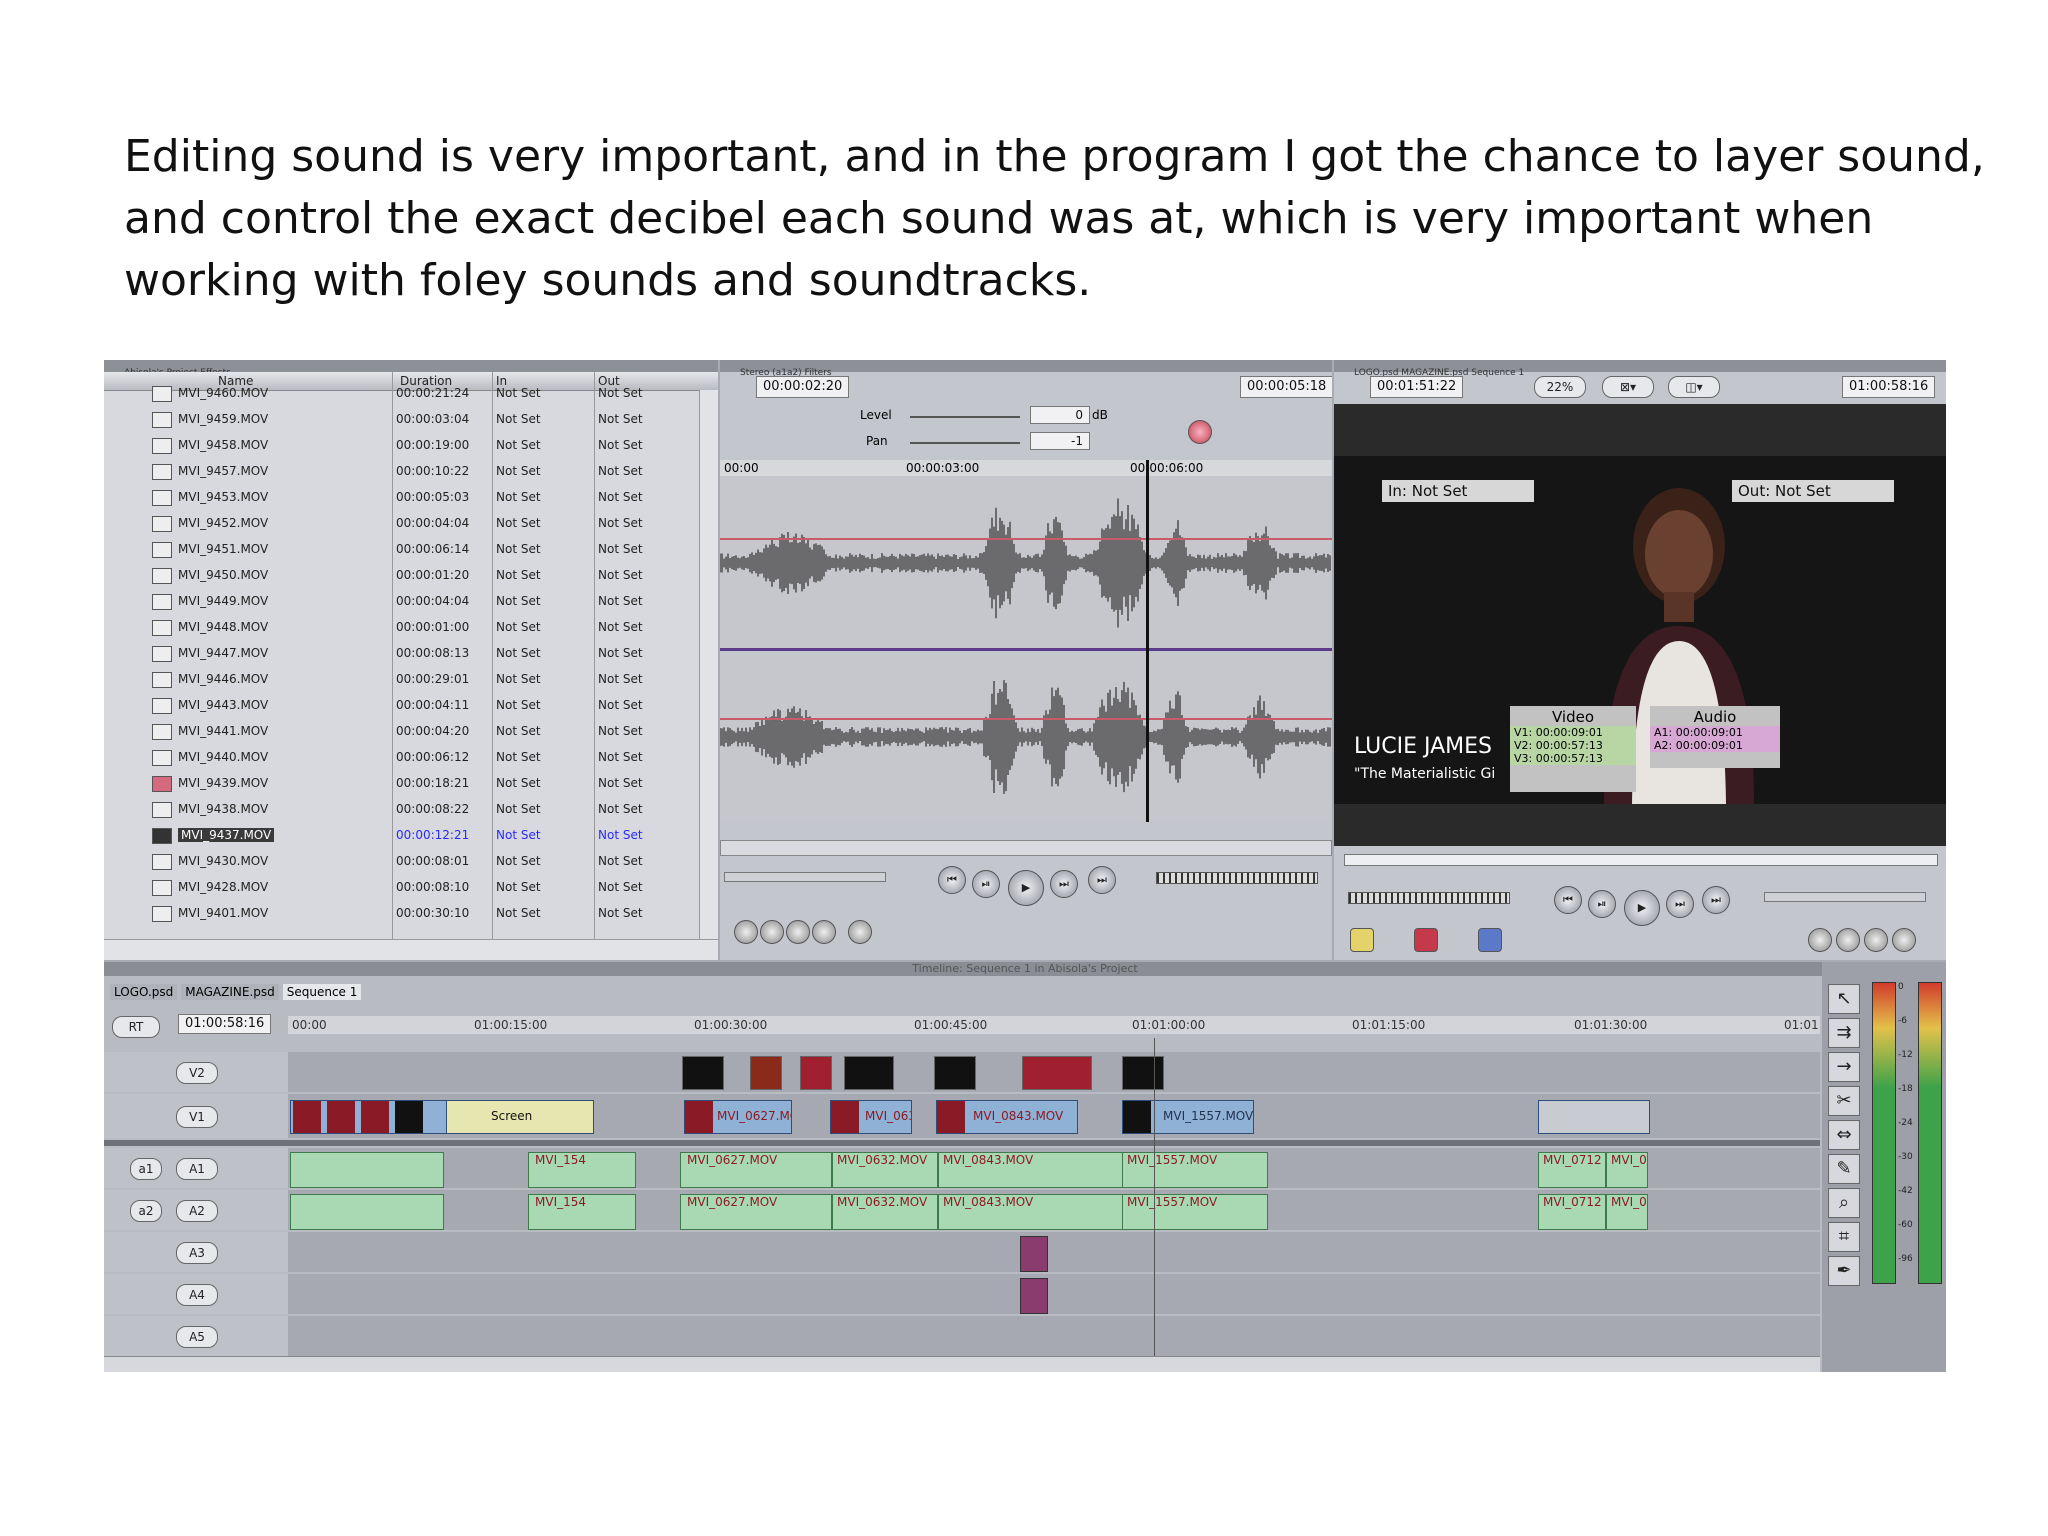 The height and width of the screenshot is (1536, 2048). I want to click on level-value: 0, so click(1060, 415).